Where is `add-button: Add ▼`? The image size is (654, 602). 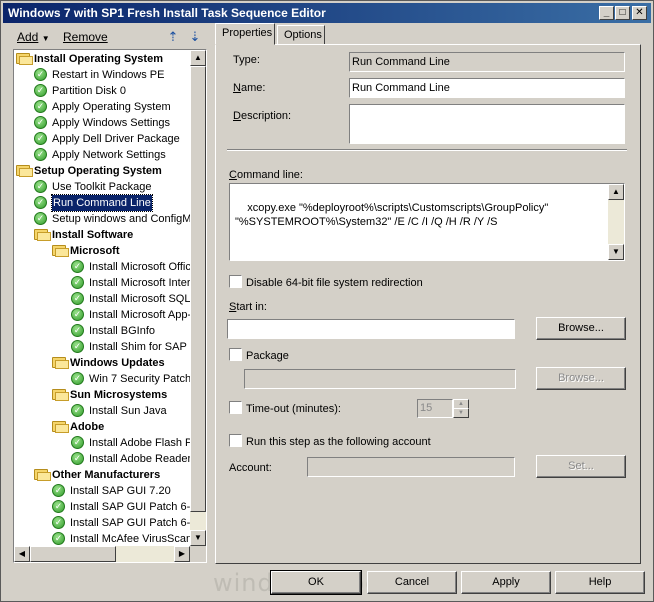 add-button: Add ▼ is located at coordinates (33, 37).